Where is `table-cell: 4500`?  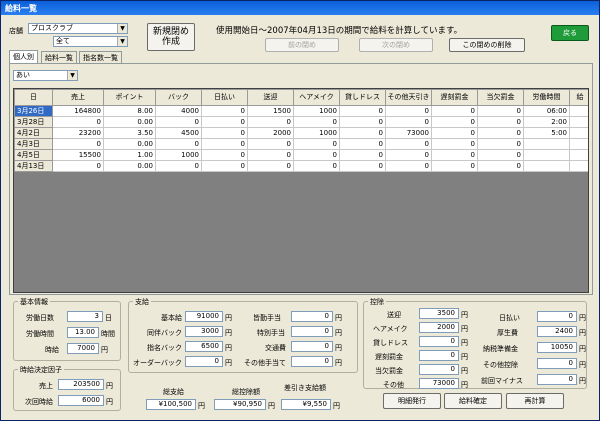
table-cell: 4500 is located at coordinates (178, 133).